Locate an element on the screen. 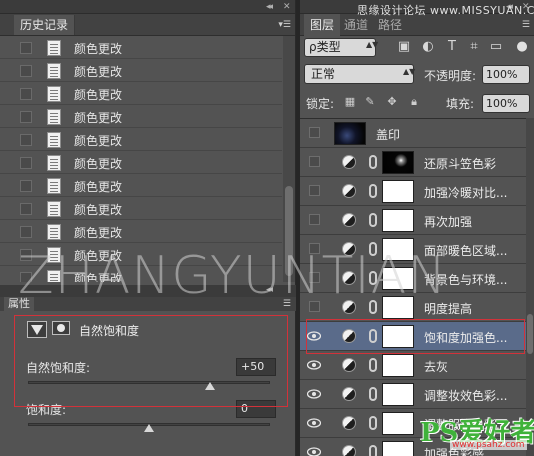 Image resolution: width=534 pixels, height=456 pixels. filter-toggle-icon: ● is located at coordinates (522, 47).